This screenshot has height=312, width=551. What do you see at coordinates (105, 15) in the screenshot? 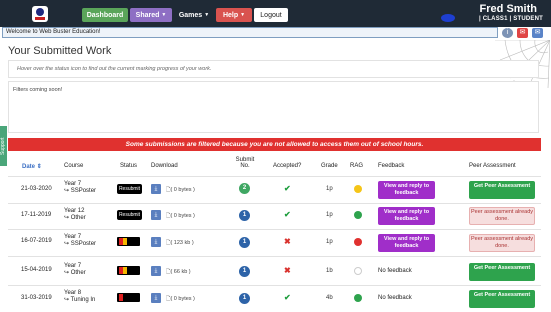
I see `nav-dashboard-button: Dashboard` at bounding box center [105, 15].